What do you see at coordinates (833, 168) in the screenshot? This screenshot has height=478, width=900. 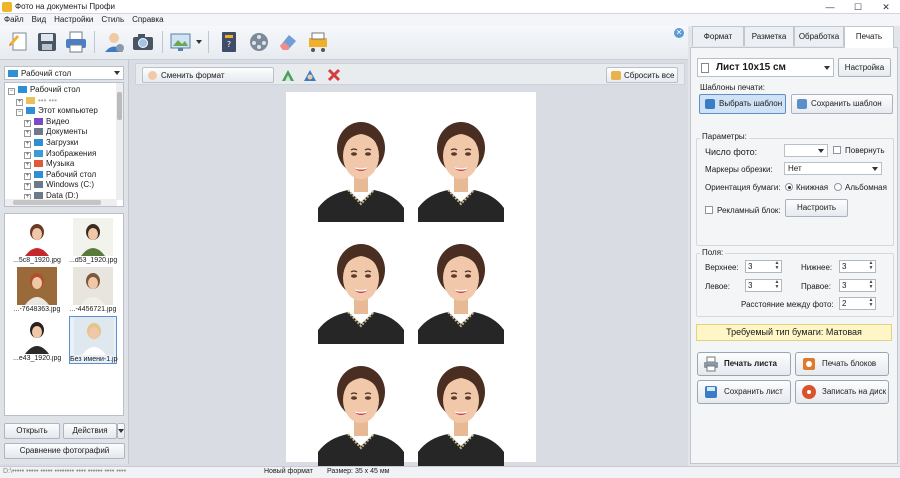 I see `crop-marks-dropdown: Нет` at bounding box center [833, 168].